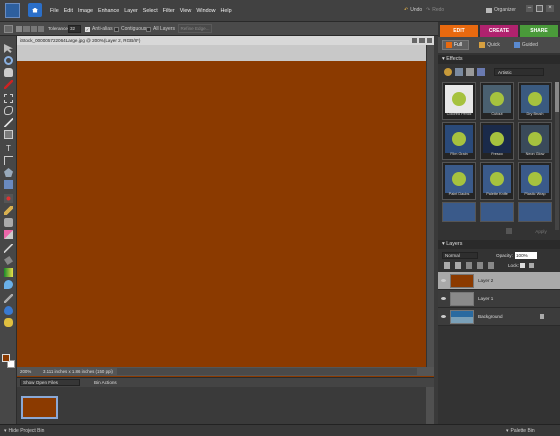  Describe the element at coordinates (160, 29) in the screenshot. I see `all-layers-checkbox: All Layers` at that location.